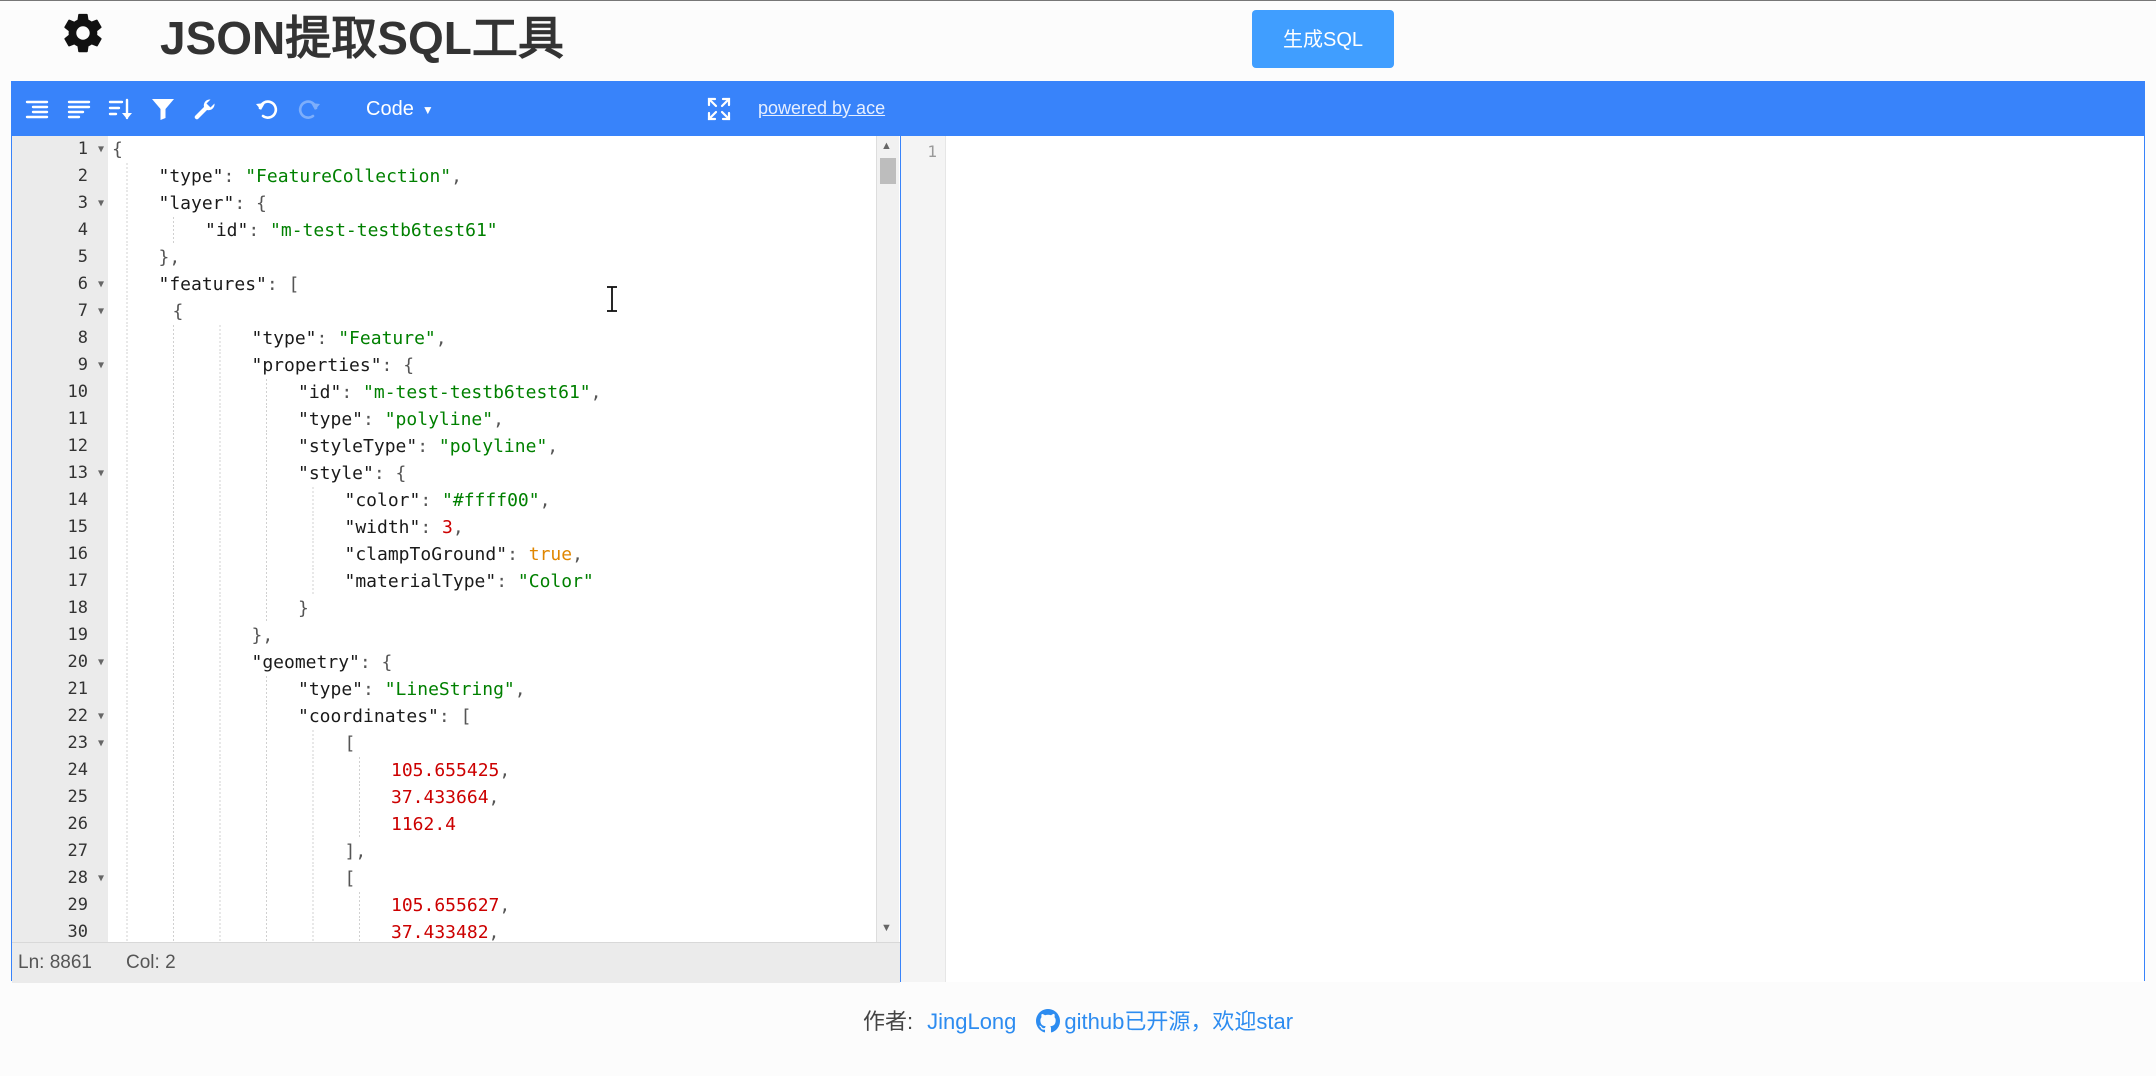 The height and width of the screenshot is (1076, 2156). I want to click on line-number: 6, so click(82, 284).